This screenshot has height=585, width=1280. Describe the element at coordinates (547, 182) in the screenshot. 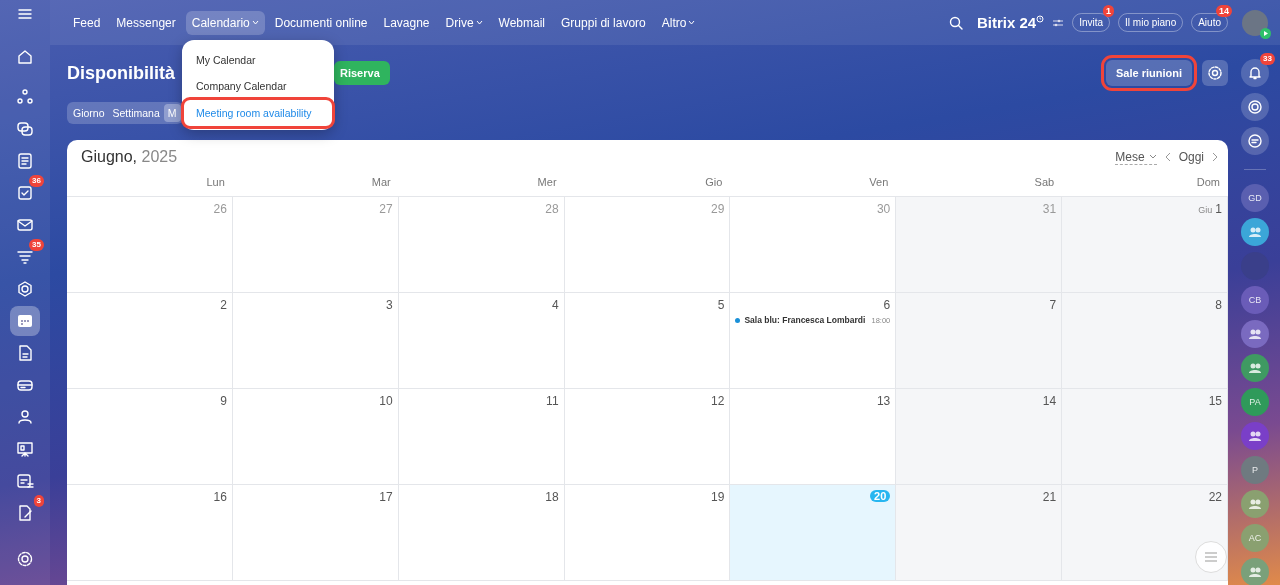

I see `weekday-label: Mer` at that location.